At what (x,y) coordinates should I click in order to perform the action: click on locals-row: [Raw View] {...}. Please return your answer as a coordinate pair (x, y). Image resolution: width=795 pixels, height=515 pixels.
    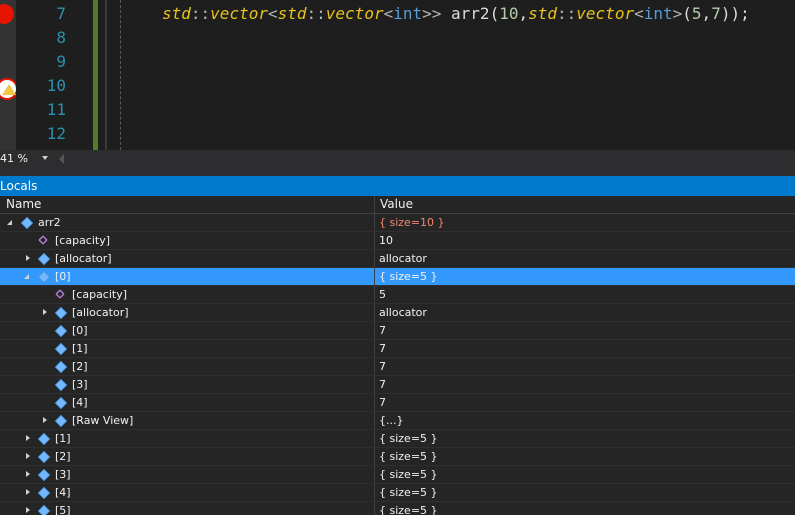
    Looking at the image, I should click on (397, 421).